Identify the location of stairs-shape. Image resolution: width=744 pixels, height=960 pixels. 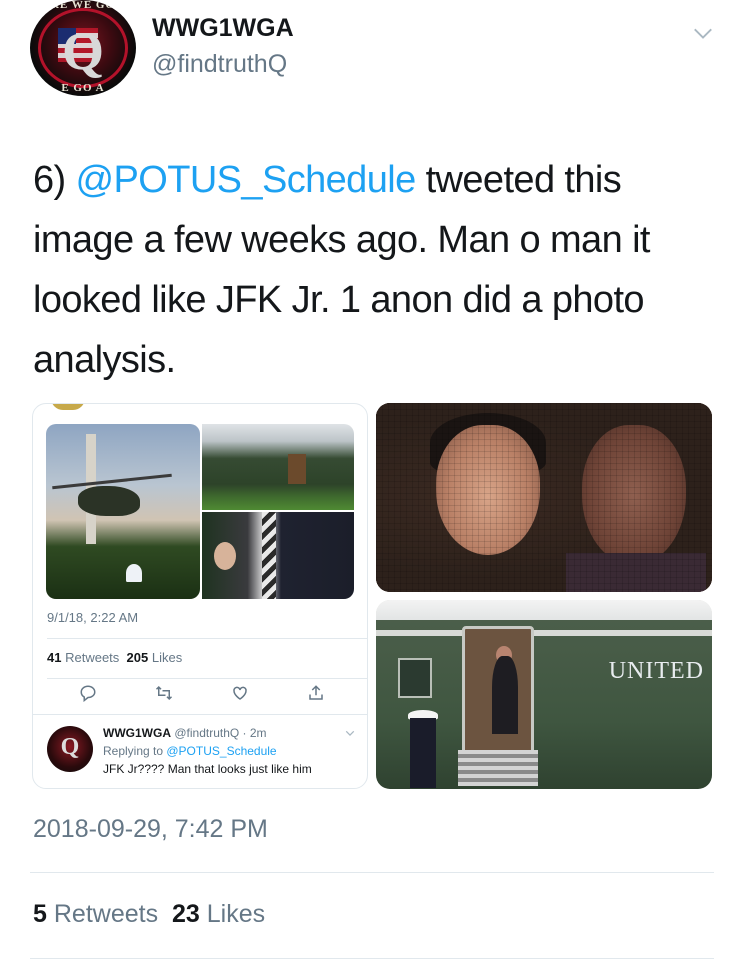
(498, 768).